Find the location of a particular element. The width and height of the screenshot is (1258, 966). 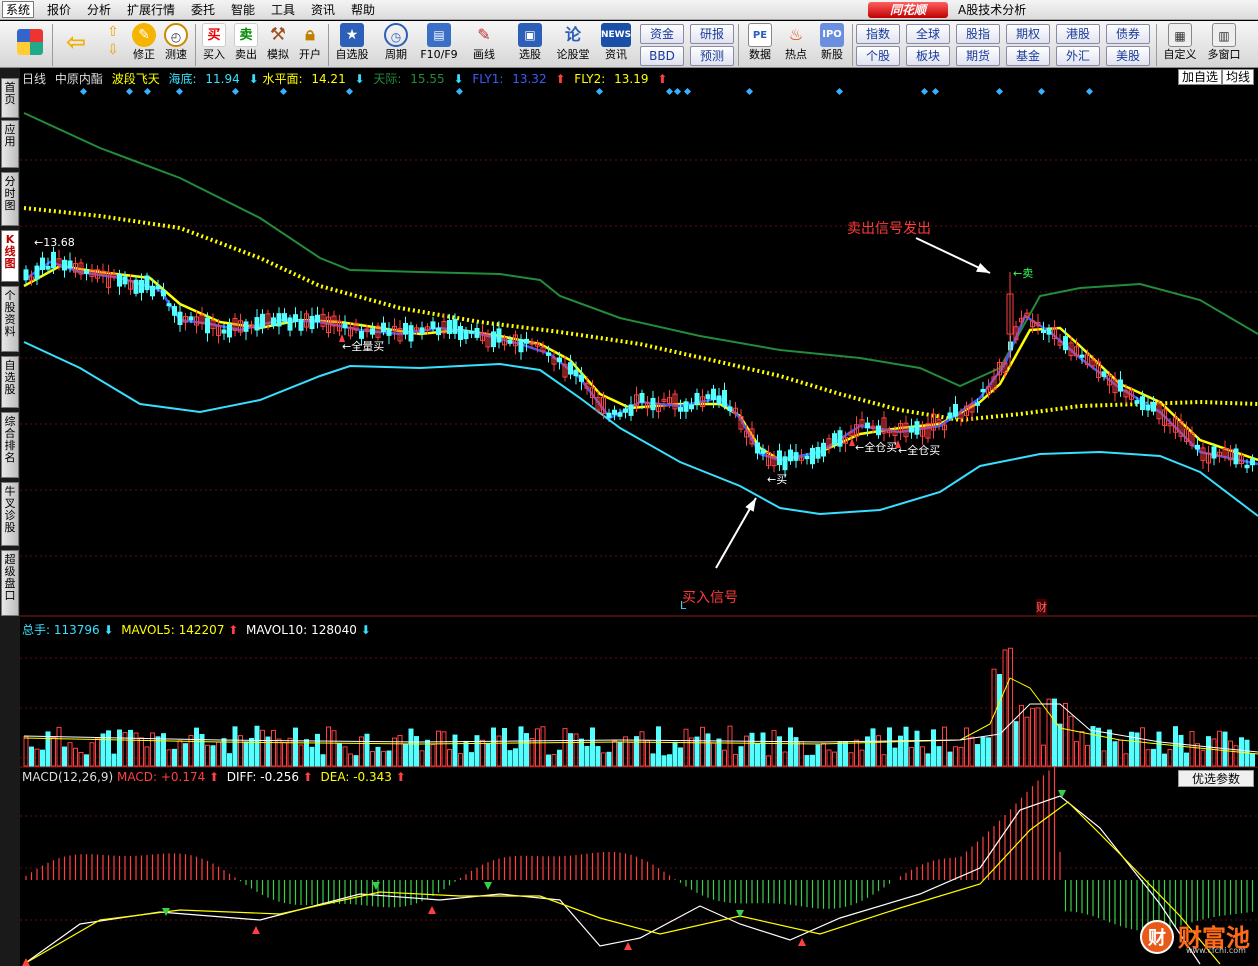

period-button: ◷ 周期 is located at coordinates (396, 43).